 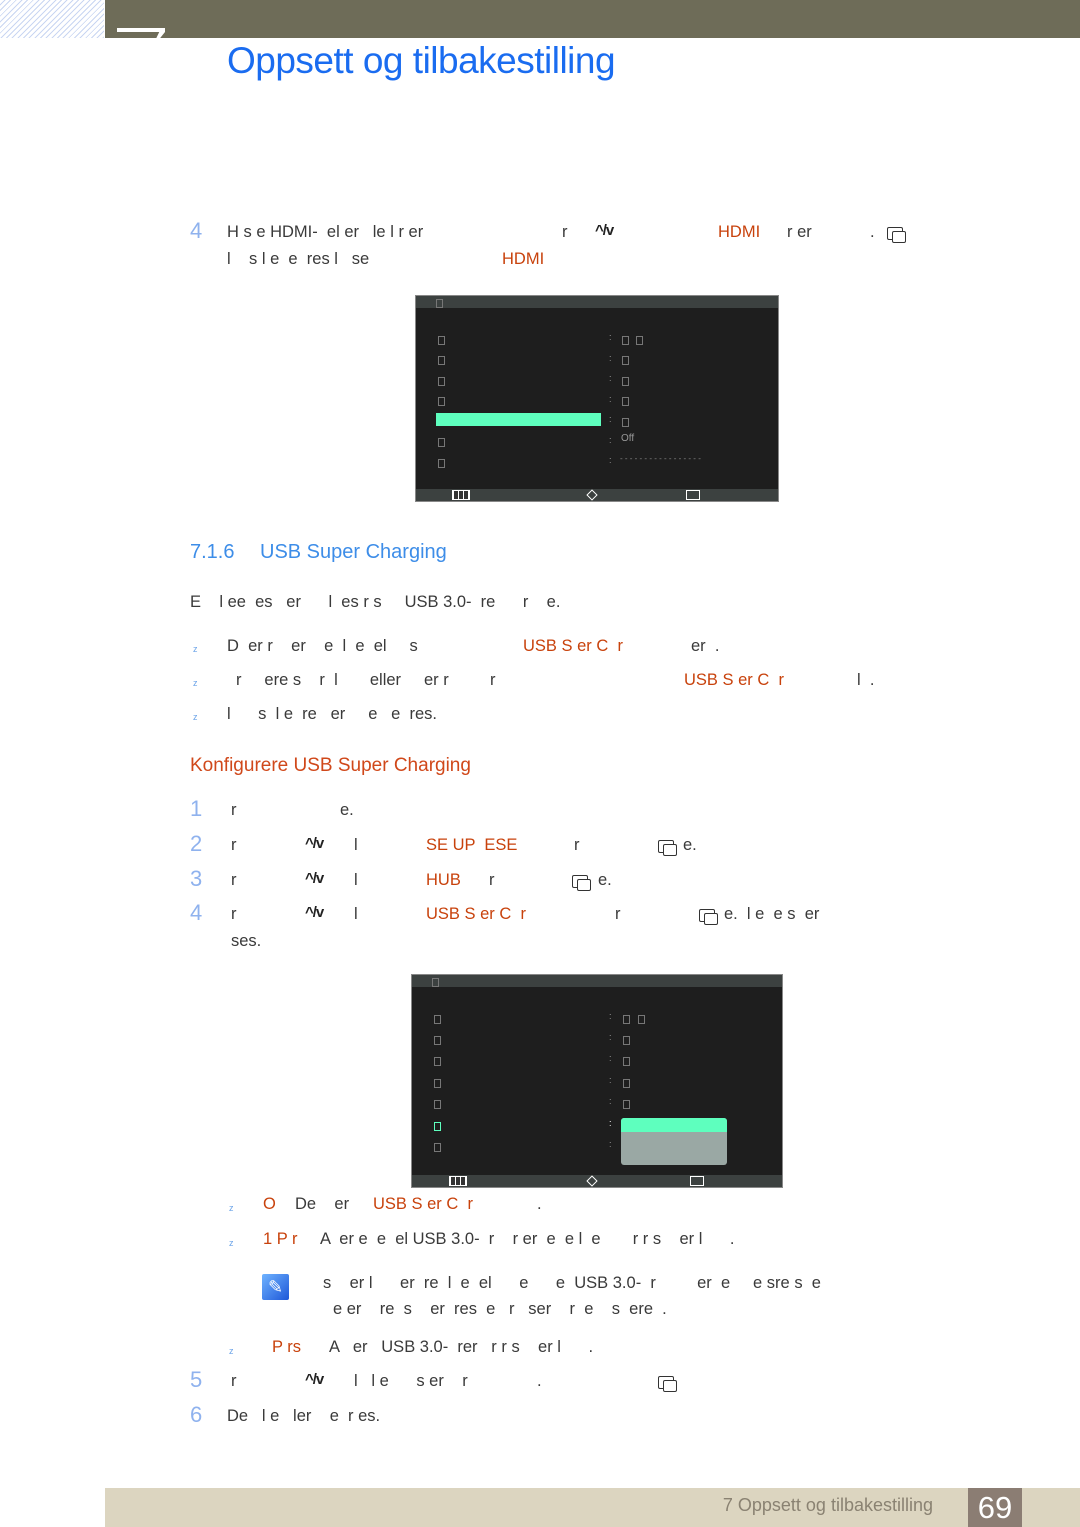 What do you see at coordinates (196, 1379) in the screenshot?
I see `step-number: 5` at bounding box center [196, 1379].